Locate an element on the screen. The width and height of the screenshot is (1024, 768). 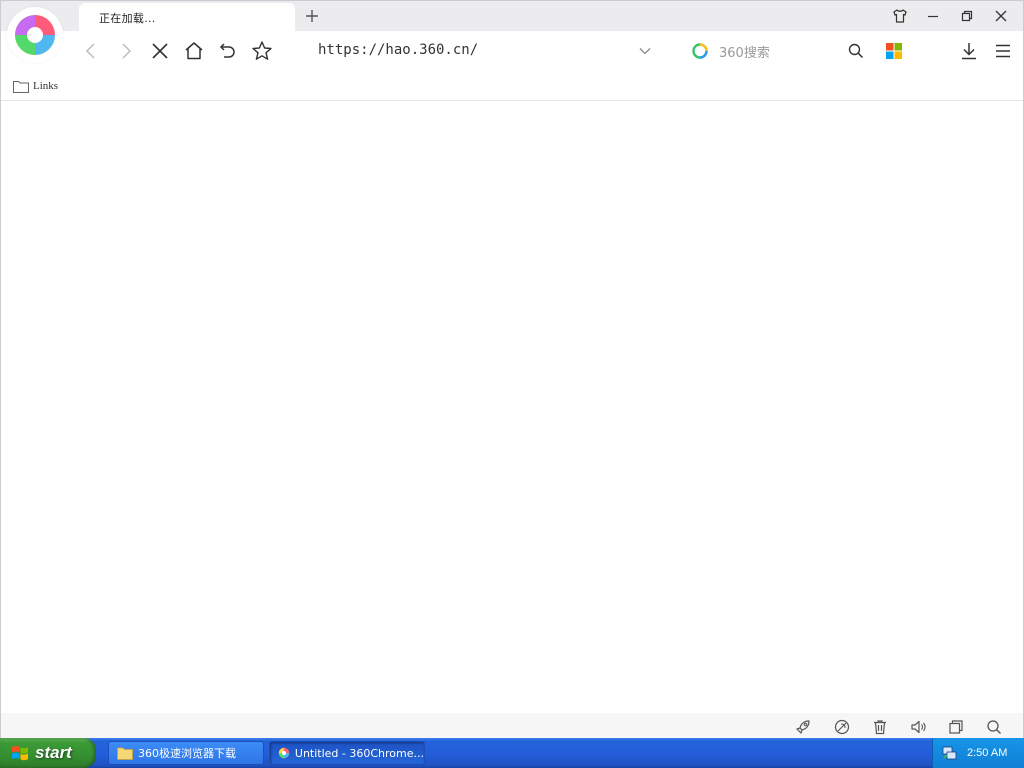
status-bar is located at coordinates (512, 726).